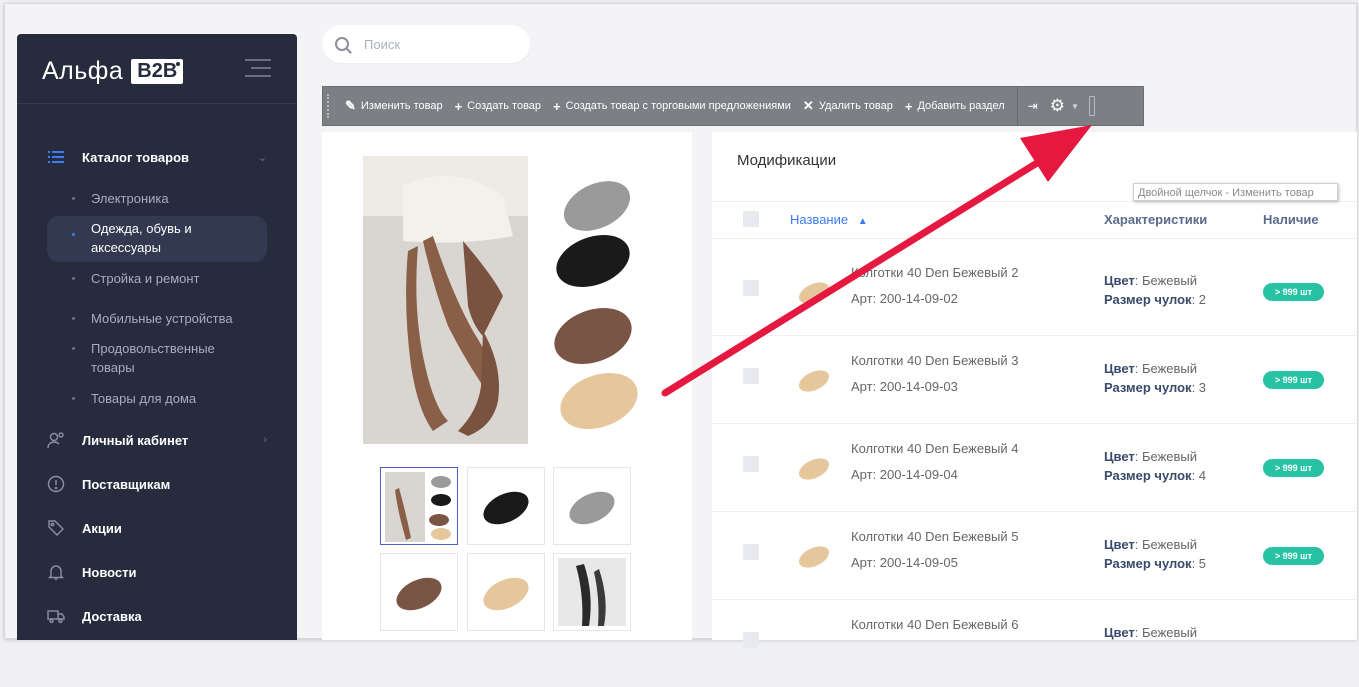 This screenshot has width=1359, height=687. Describe the element at coordinates (342, 44) in the screenshot. I see `search-icon` at that location.